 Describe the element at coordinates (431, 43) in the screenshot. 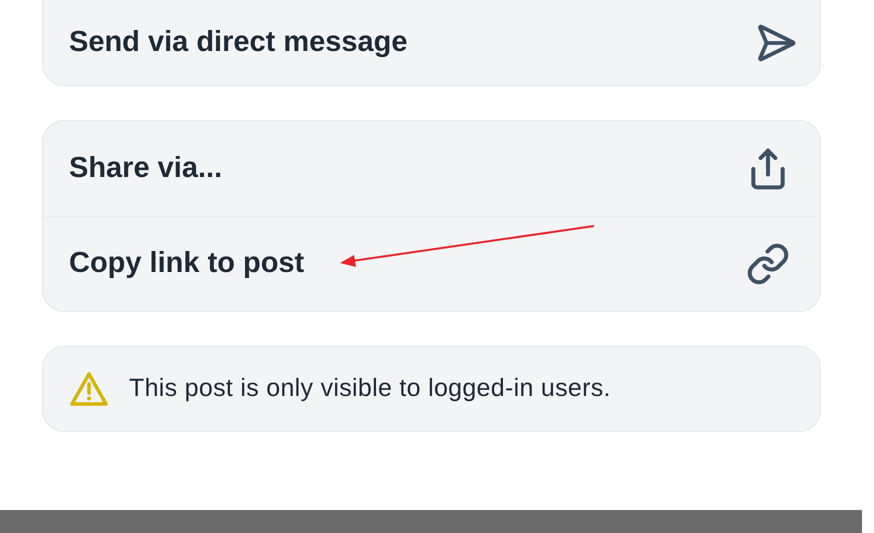

I see `direct-message-row: Send via direct message` at that location.